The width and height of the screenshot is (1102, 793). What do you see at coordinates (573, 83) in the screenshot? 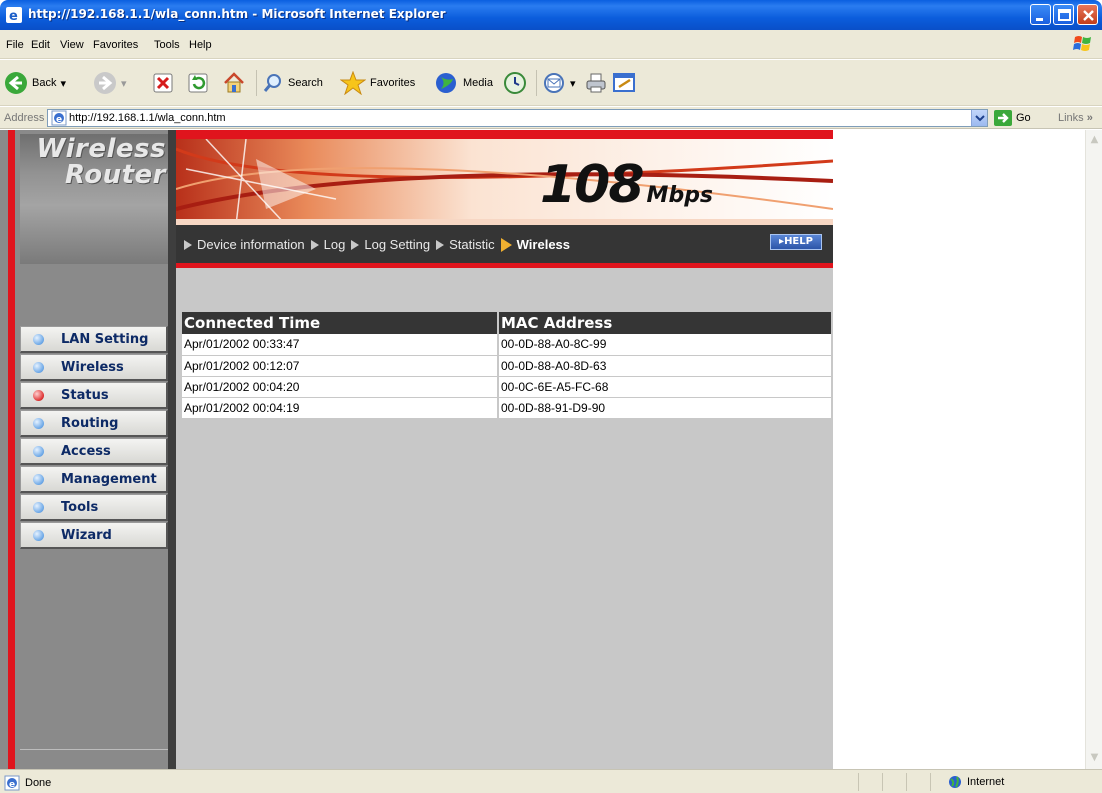
I see `mail-dropdown-icon: ▾` at bounding box center [573, 83].